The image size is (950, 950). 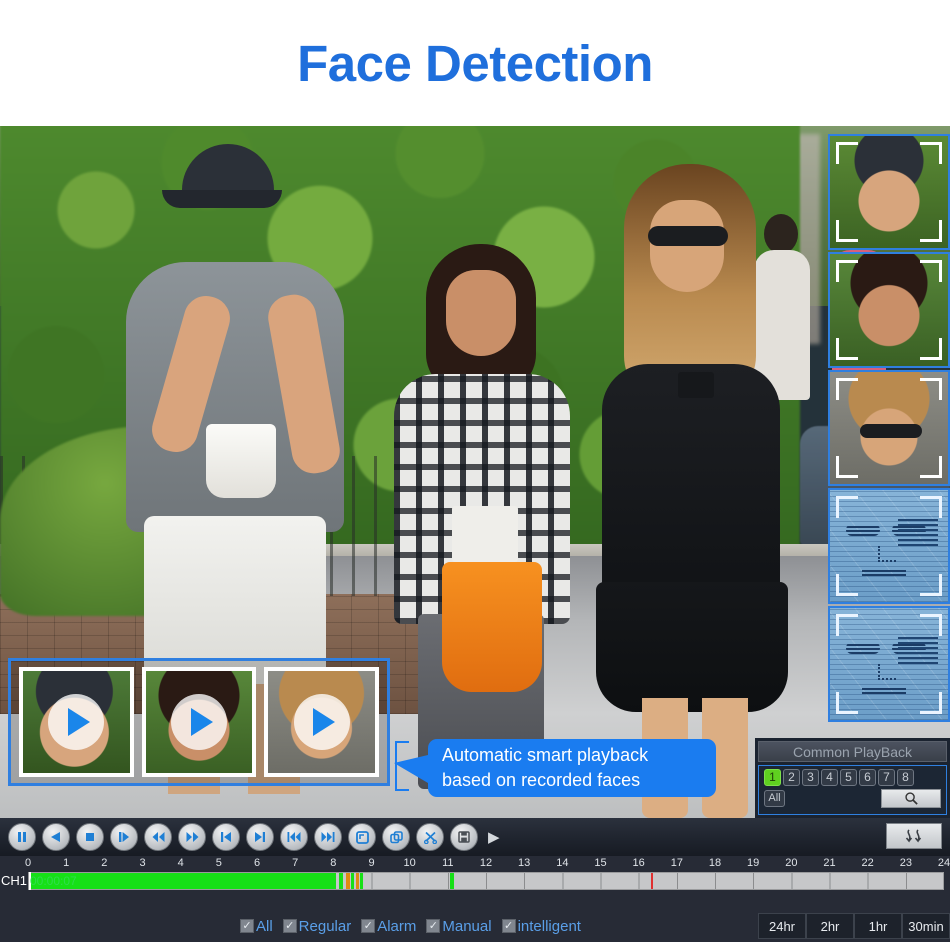 I want to click on rewind-icon, so click(x=158, y=837).